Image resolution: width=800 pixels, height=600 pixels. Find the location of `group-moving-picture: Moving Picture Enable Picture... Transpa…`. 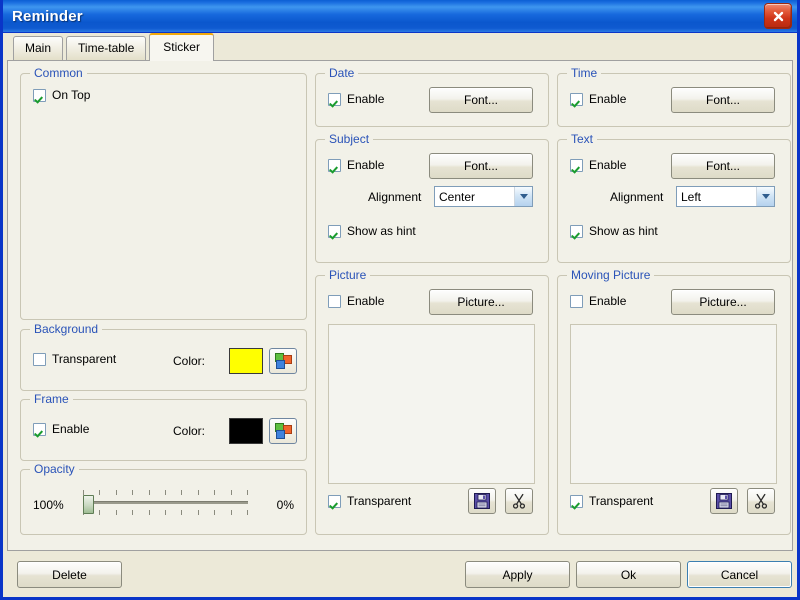

group-moving-picture: Moving Picture Enable Picture... Transpa… is located at coordinates (674, 401).